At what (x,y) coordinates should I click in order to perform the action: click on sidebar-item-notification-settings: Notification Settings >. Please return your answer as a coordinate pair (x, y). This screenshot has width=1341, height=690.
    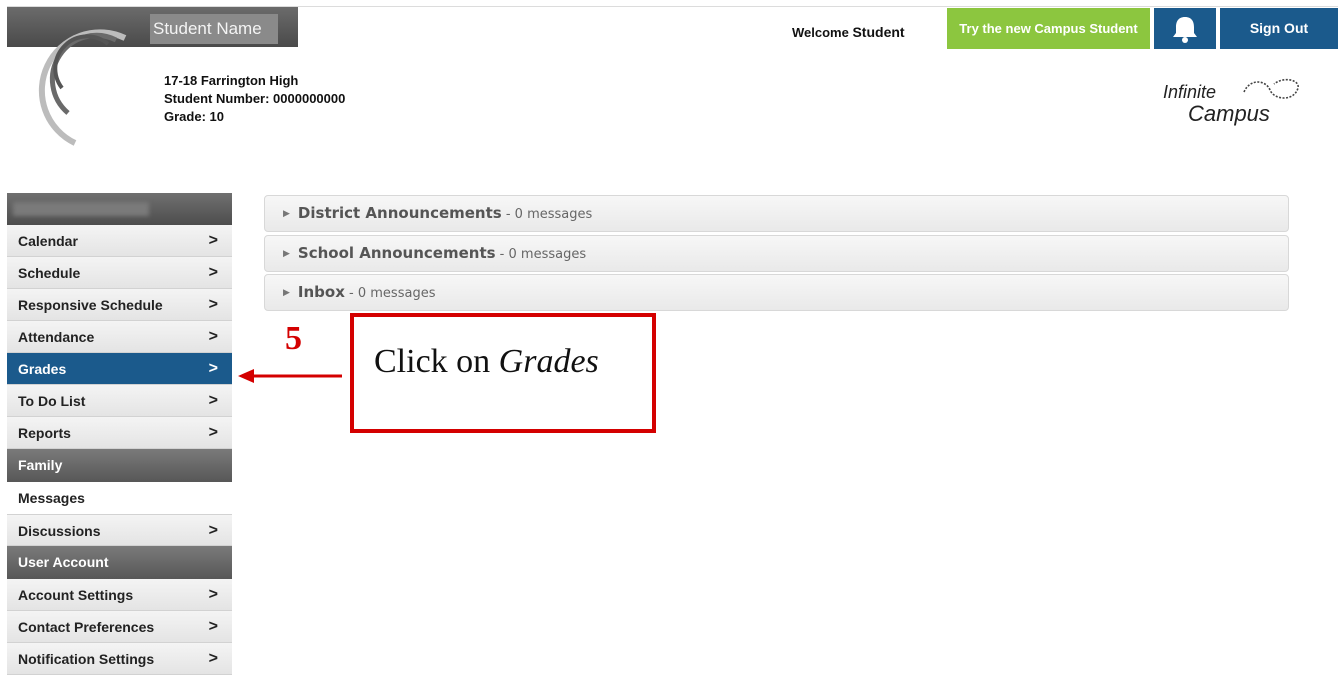
    Looking at the image, I should click on (119, 659).